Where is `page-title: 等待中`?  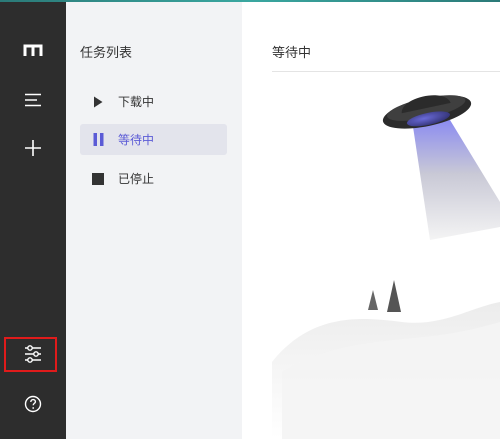 page-title: 等待中 is located at coordinates (292, 52).